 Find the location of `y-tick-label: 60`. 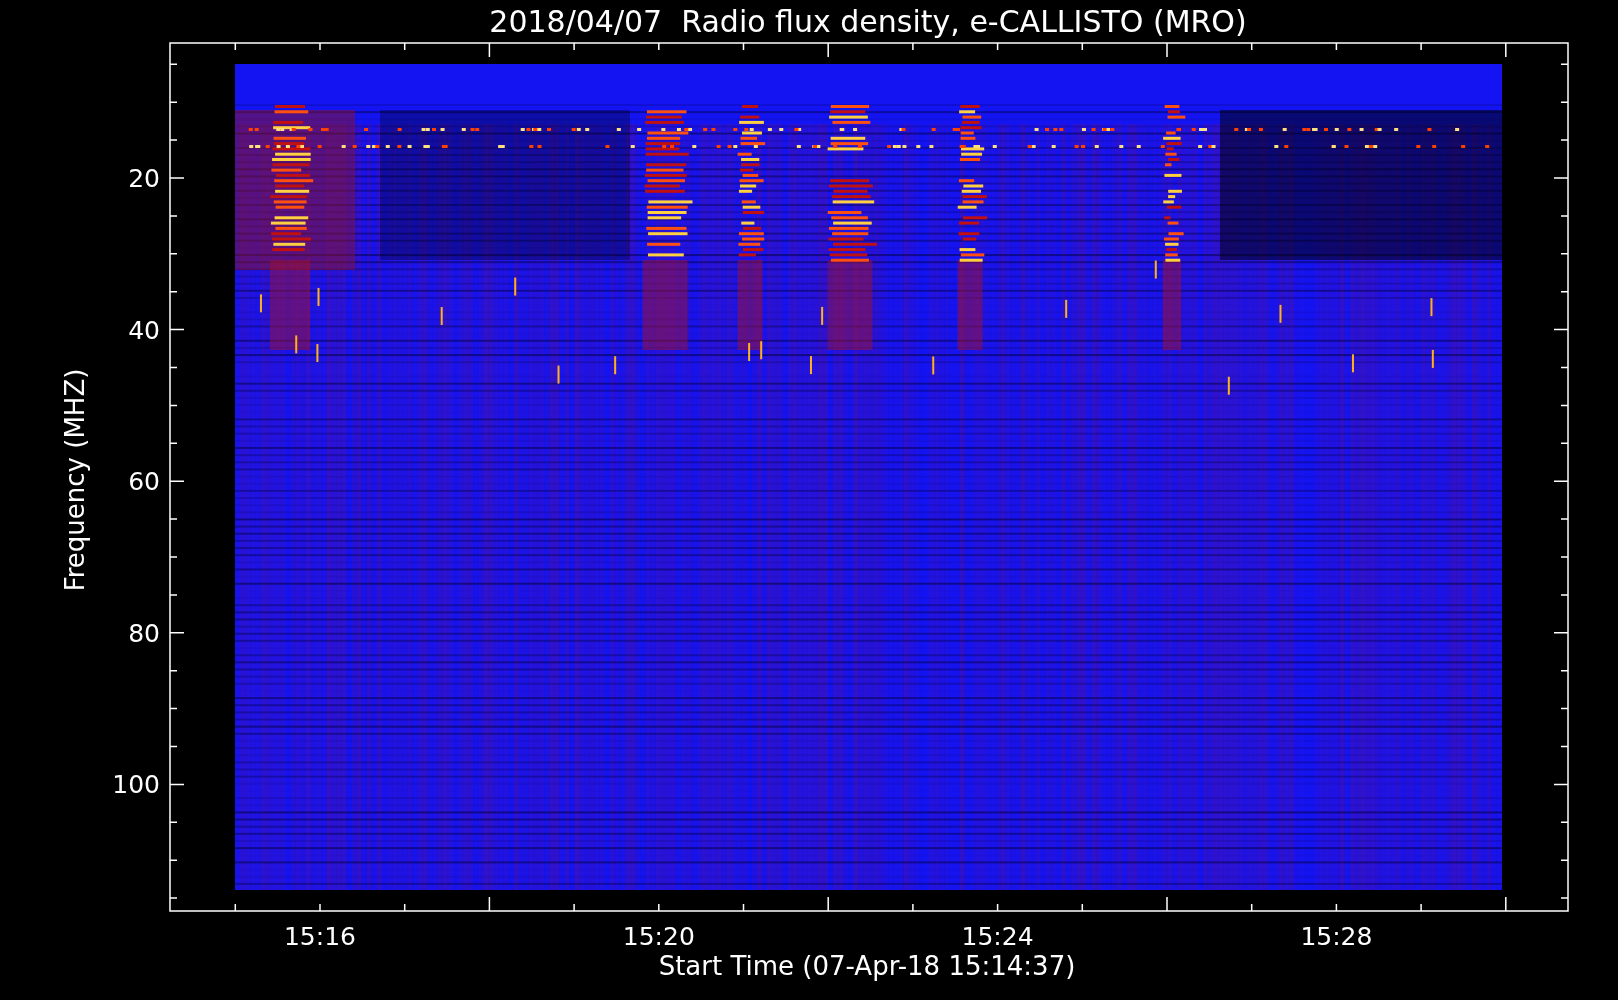

y-tick-label: 60 is located at coordinates (144, 482).